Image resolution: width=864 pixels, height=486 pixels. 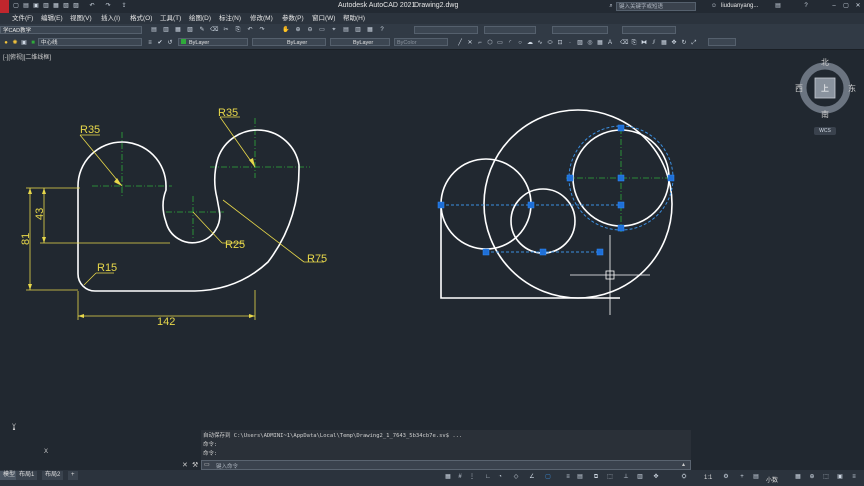 What do you see at coordinates (798, 477) in the screenshot?
I see `quick-properties-icon: ▦` at bounding box center [798, 477].